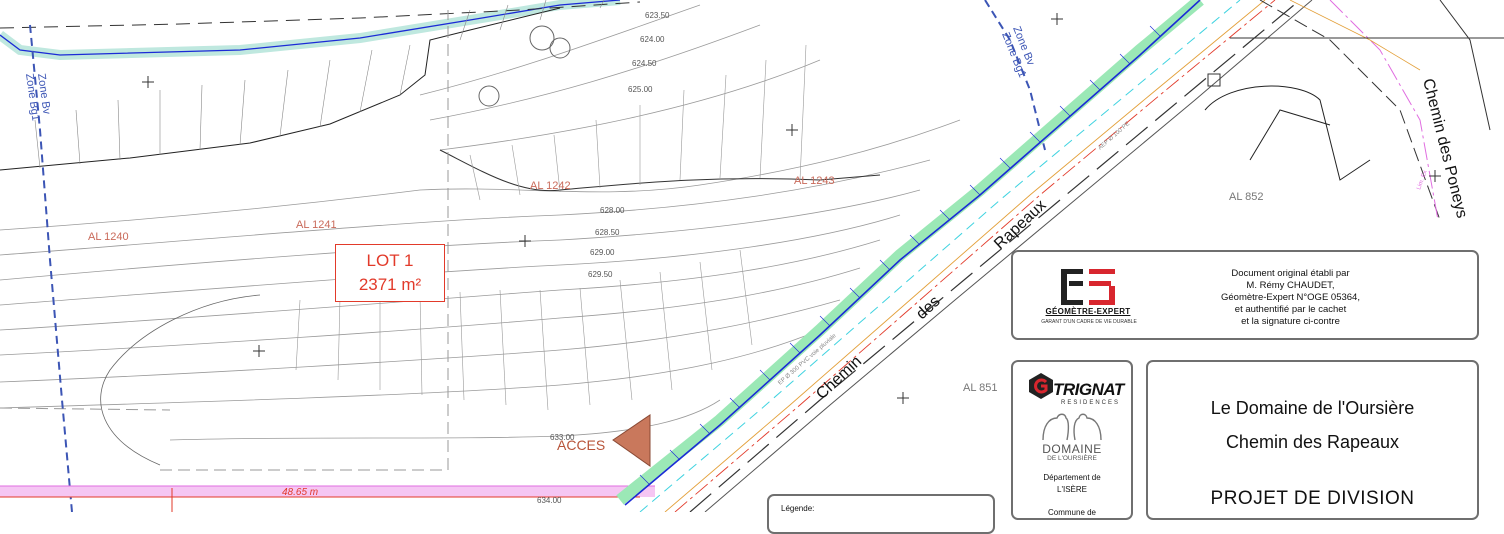  I want to click on geometre-expert-name: GÉOMÈTRE-EXPERT, so click(1088, 311).